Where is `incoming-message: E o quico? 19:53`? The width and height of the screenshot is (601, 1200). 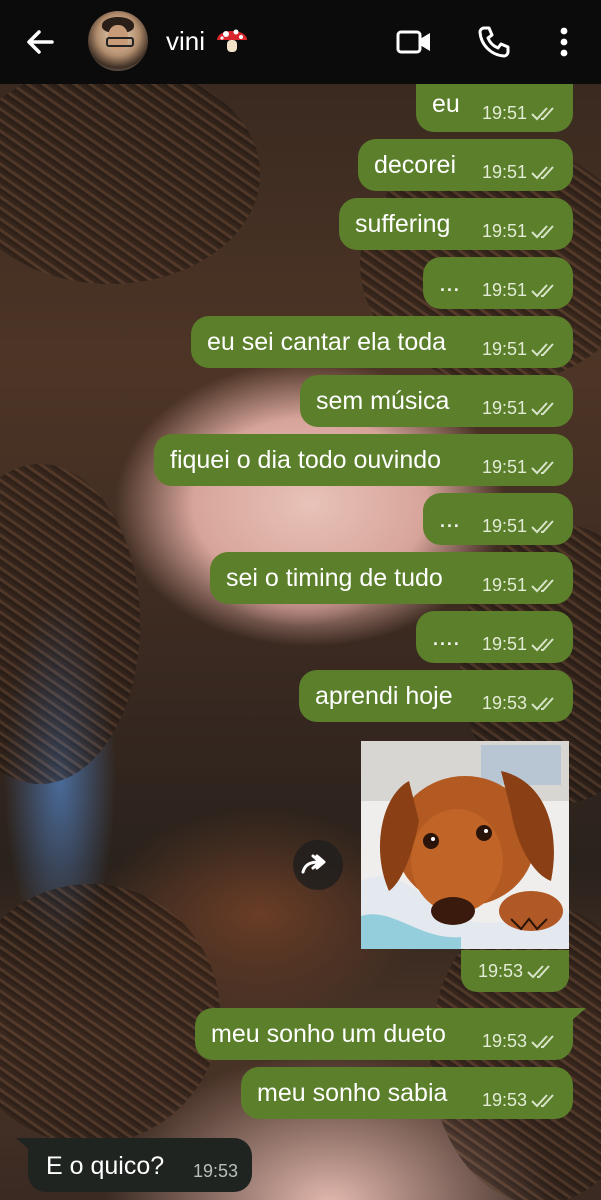
incoming-message: E o quico? 19:53 is located at coordinates (140, 1165).